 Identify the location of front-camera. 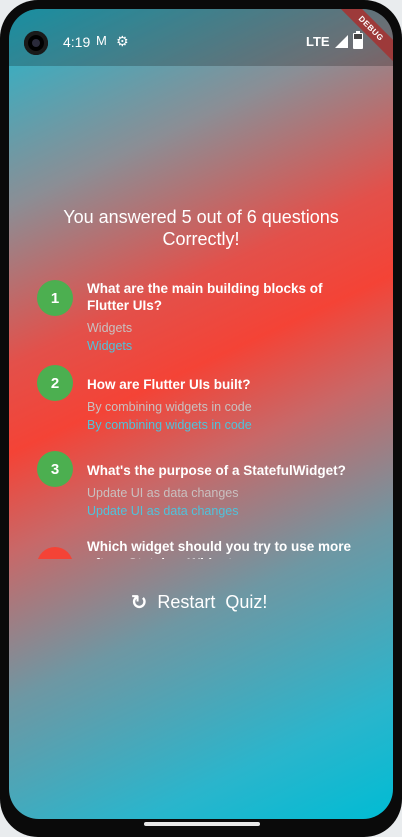
(36, 43).